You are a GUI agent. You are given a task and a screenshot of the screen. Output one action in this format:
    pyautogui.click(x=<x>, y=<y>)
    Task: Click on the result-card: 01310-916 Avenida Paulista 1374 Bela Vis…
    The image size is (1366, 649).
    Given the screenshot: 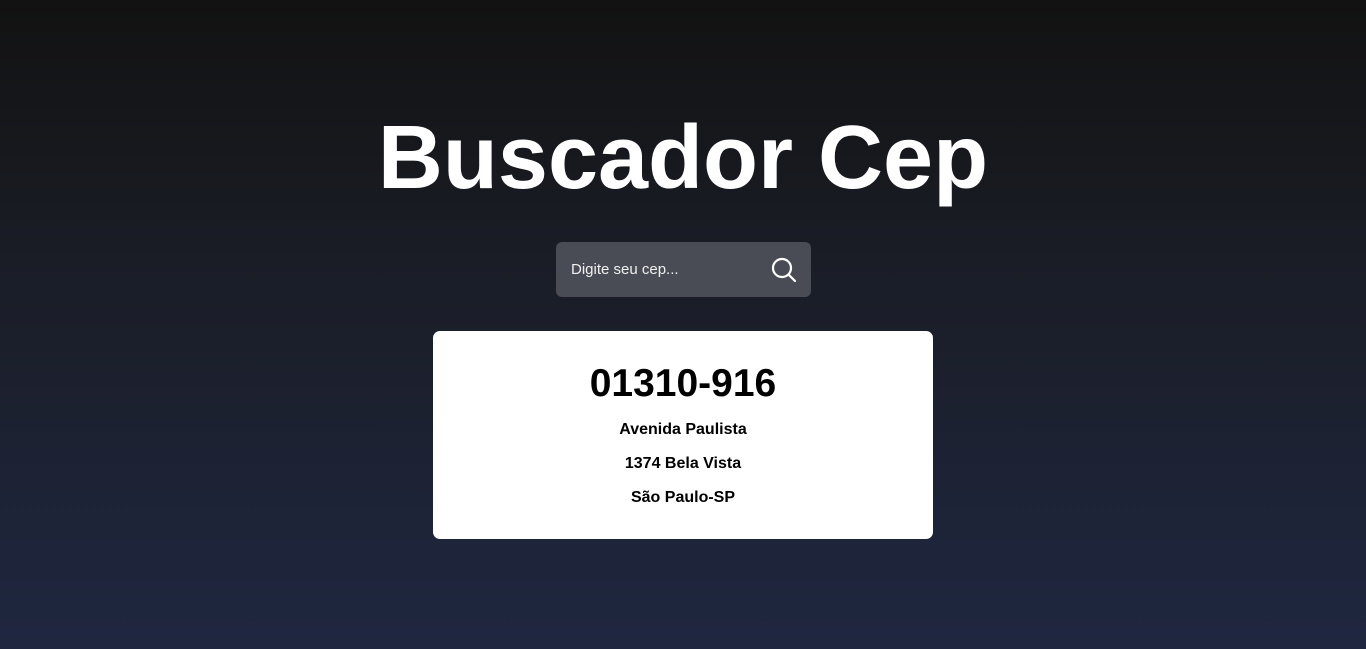 What is the action you would take?
    pyautogui.click(x=683, y=435)
    